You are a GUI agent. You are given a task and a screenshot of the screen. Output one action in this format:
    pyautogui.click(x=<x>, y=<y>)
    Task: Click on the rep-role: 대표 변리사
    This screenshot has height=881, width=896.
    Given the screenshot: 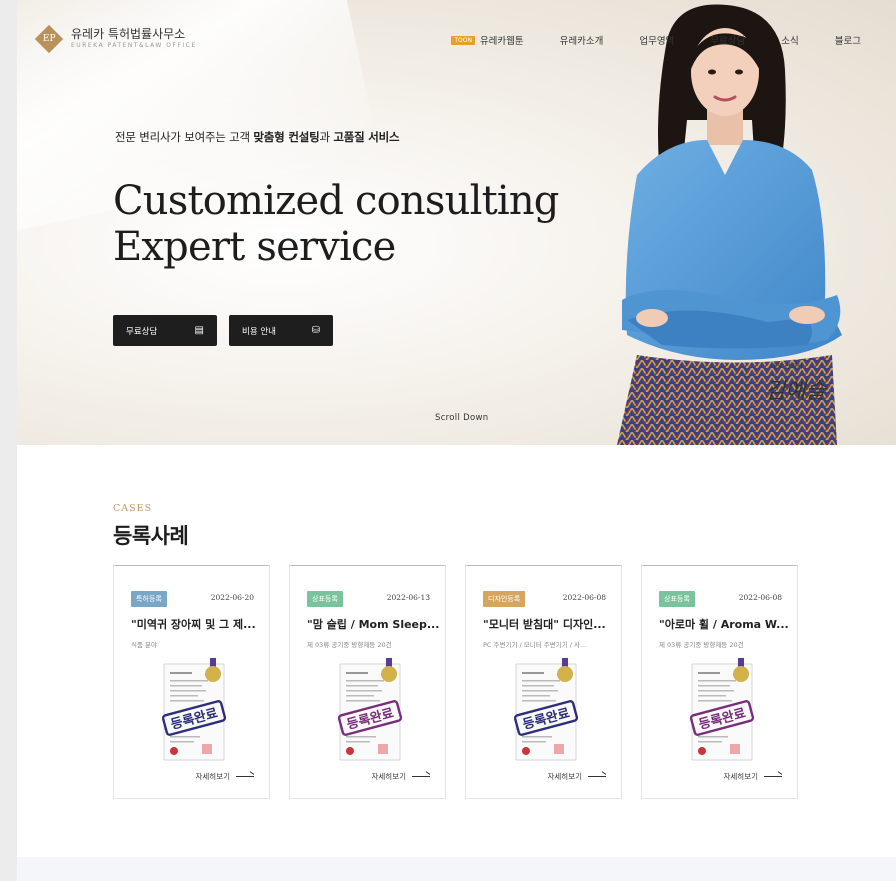 What is the action you would take?
    pyautogui.click(x=787, y=366)
    